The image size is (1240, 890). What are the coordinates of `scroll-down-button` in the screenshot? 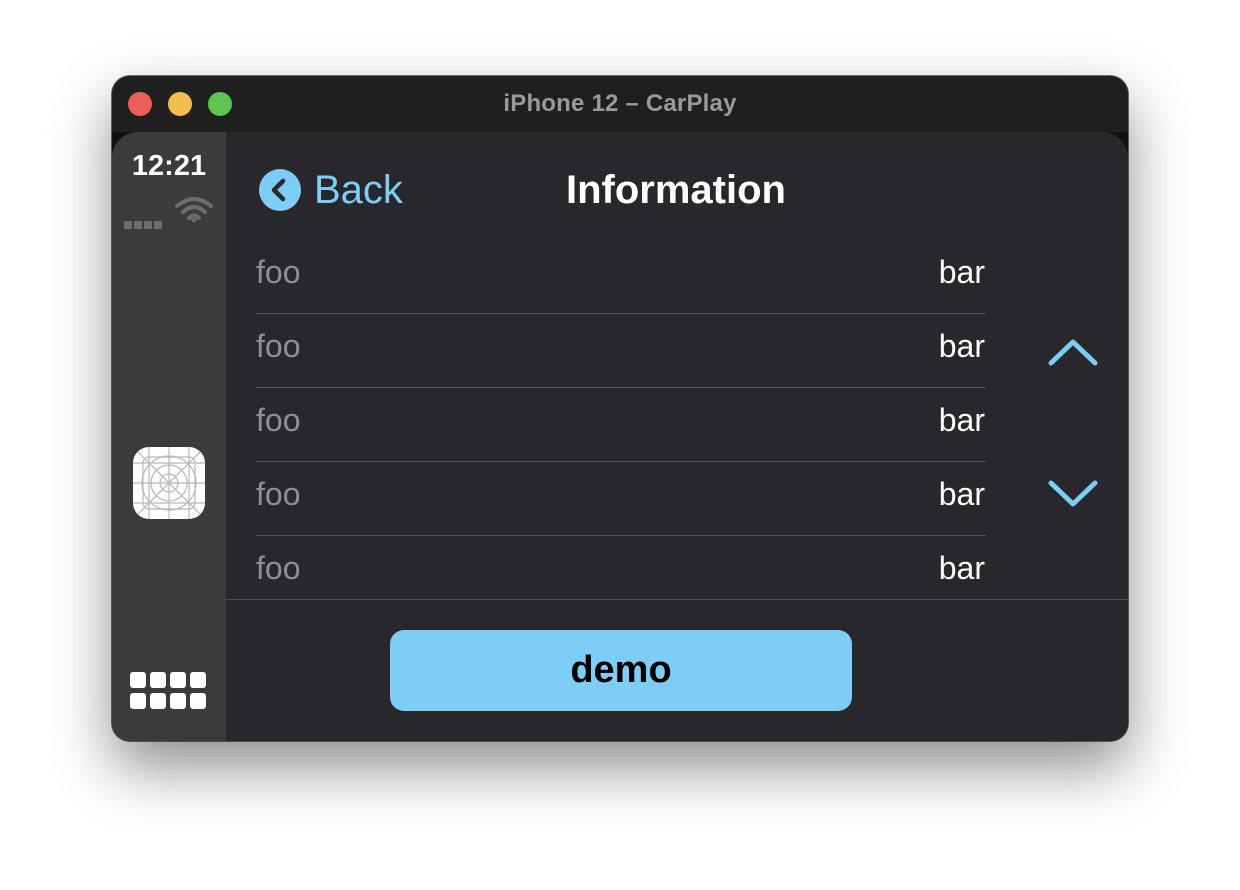 It's located at (1073, 493).